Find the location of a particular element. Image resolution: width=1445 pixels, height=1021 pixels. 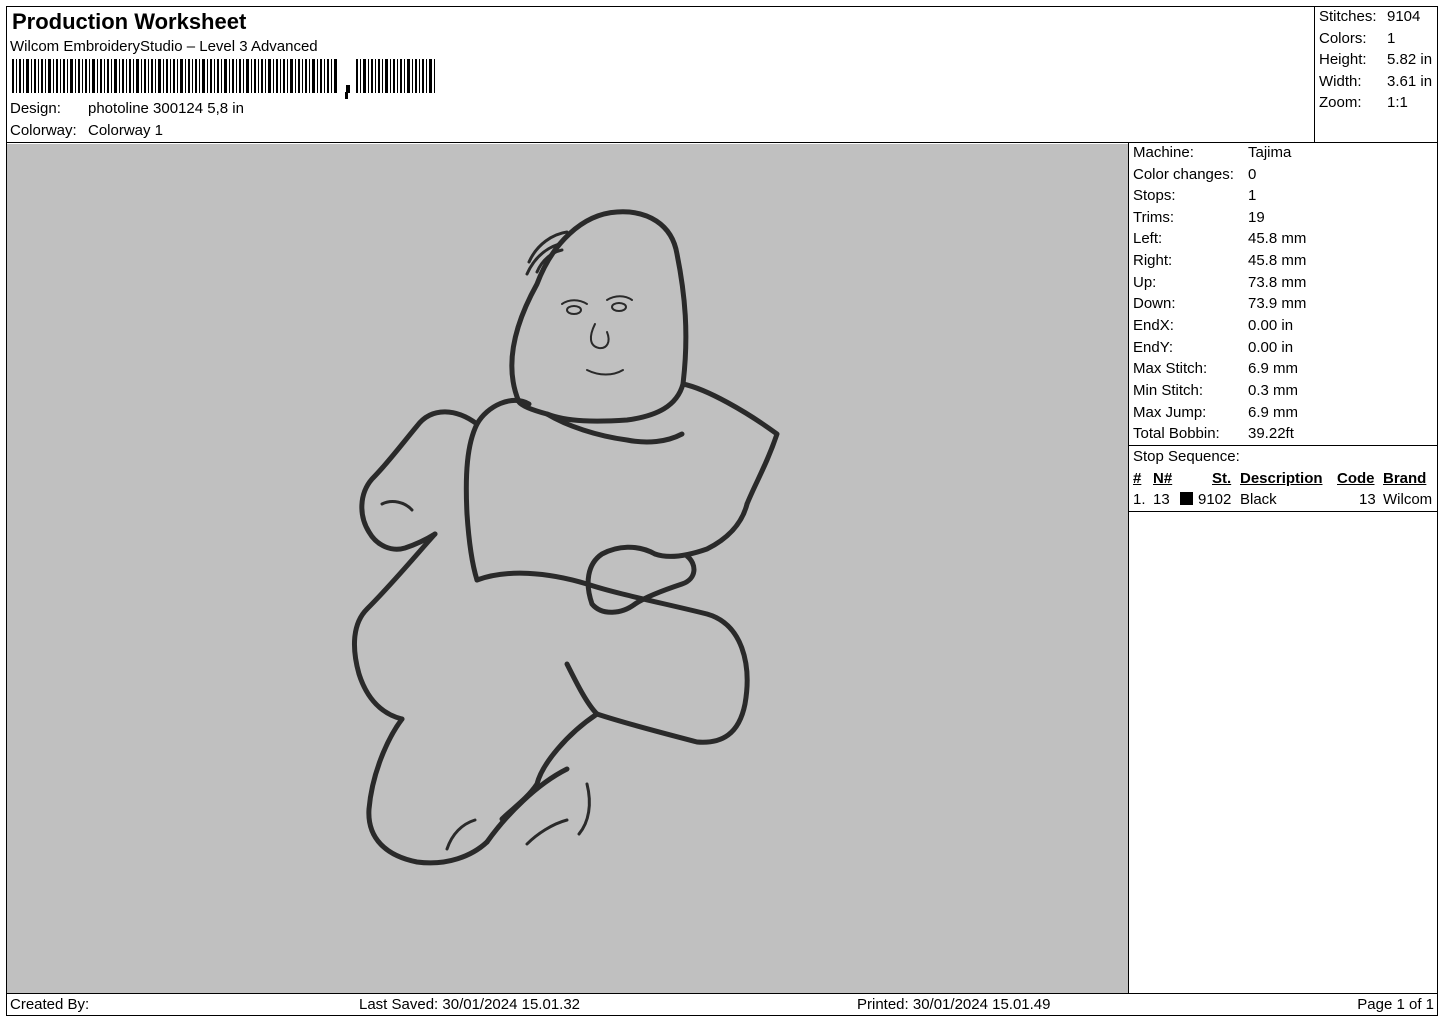

col-stitches-header: St. is located at coordinates (1222, 478).